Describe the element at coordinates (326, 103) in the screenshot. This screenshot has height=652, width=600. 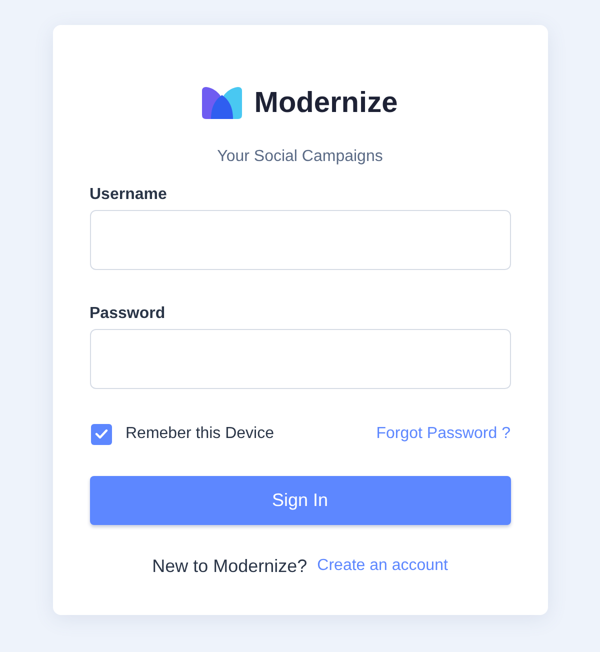
I see `brand-name: Modernize` at that location.